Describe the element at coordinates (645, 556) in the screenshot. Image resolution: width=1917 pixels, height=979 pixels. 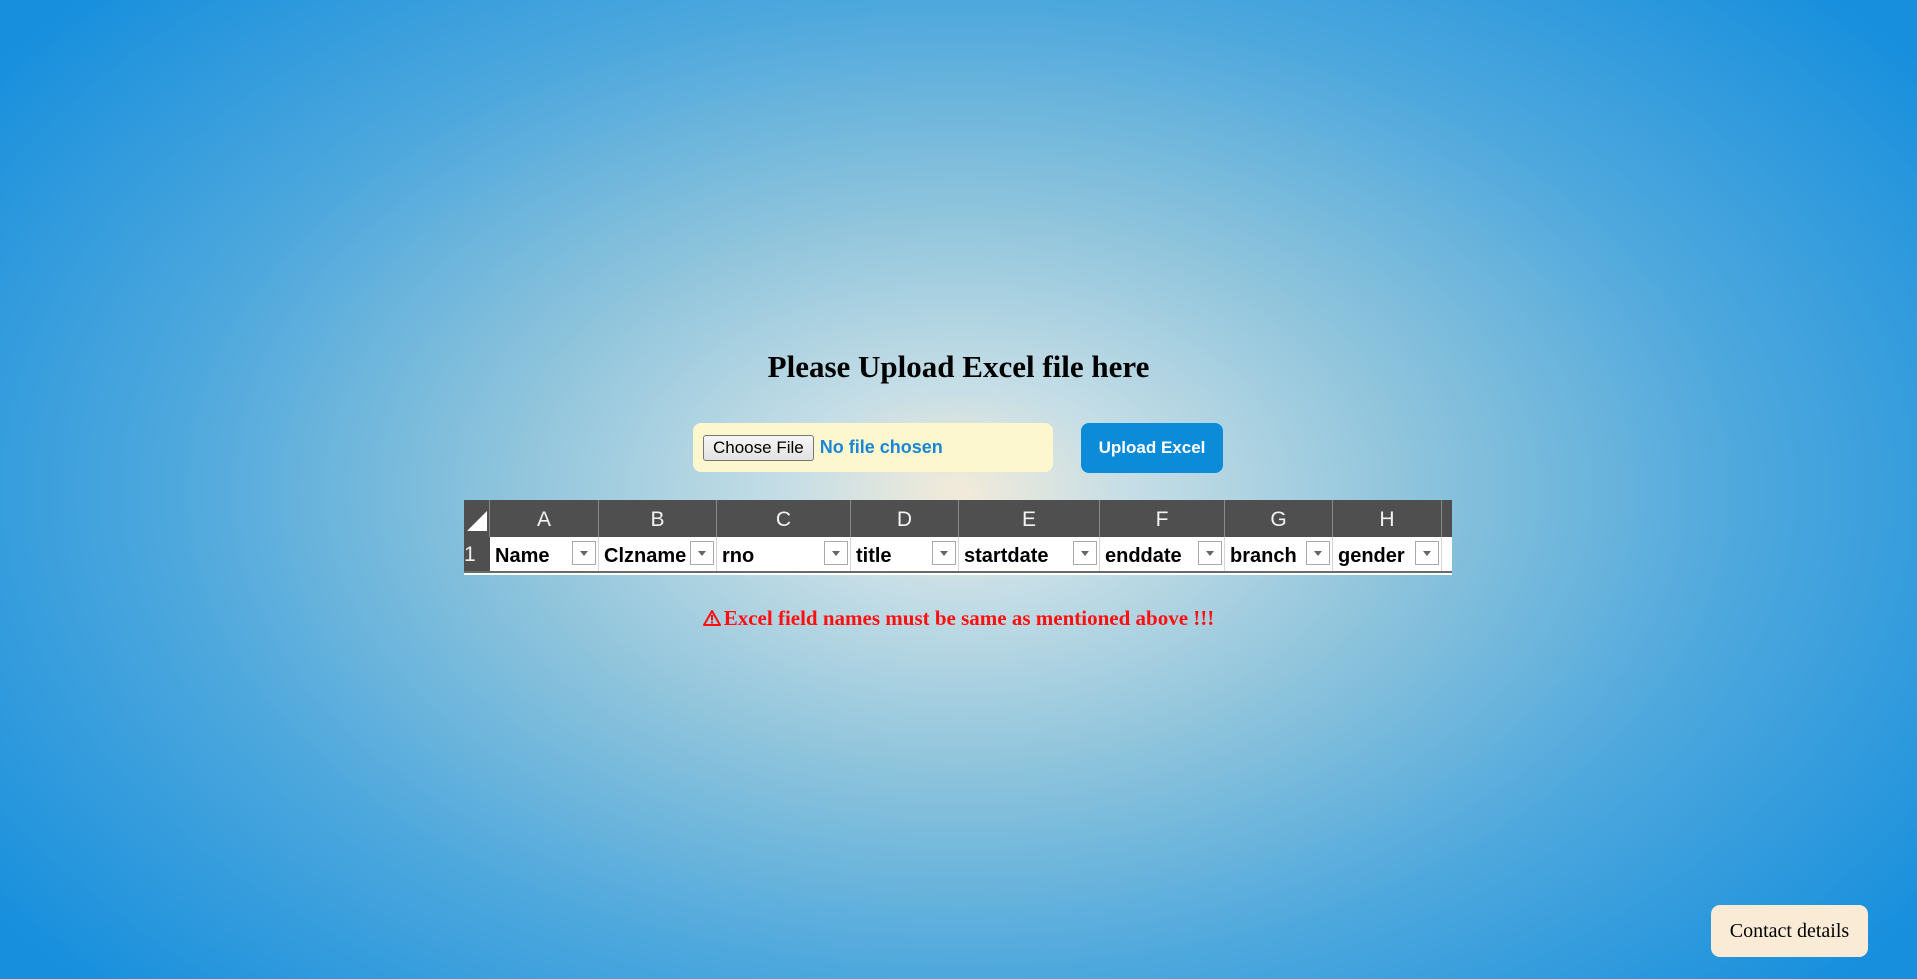
I see `field-name: Clzname` at that location.